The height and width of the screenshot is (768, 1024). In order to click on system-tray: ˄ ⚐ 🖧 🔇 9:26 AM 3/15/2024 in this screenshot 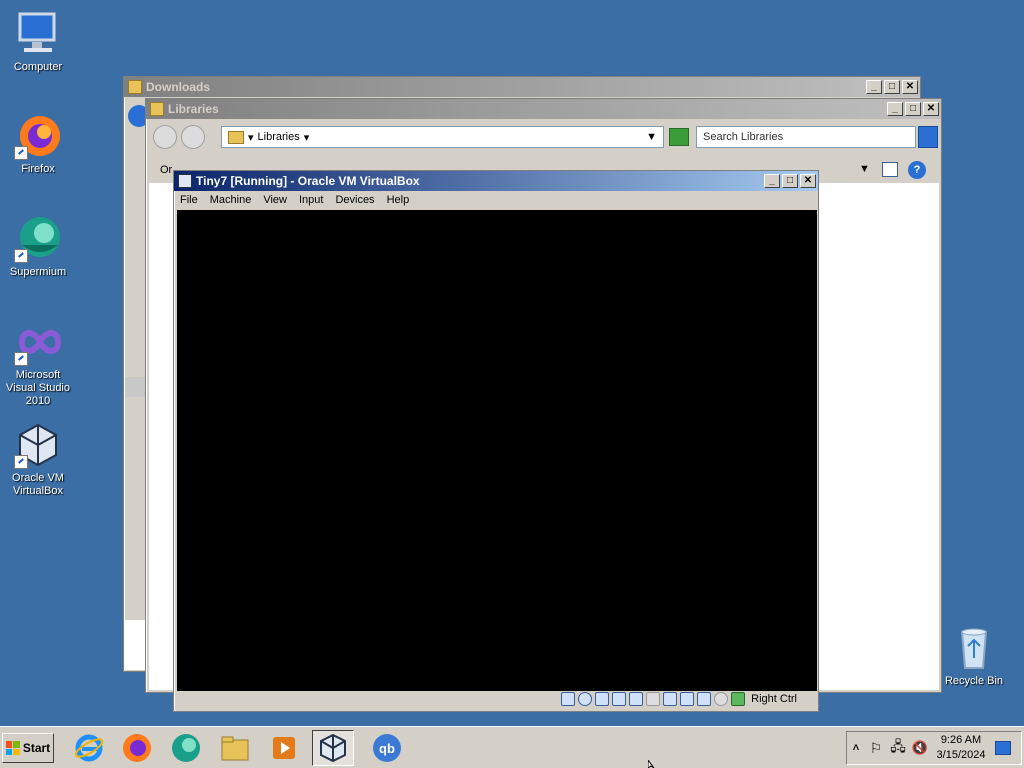, I will do `click(934, 748)`.